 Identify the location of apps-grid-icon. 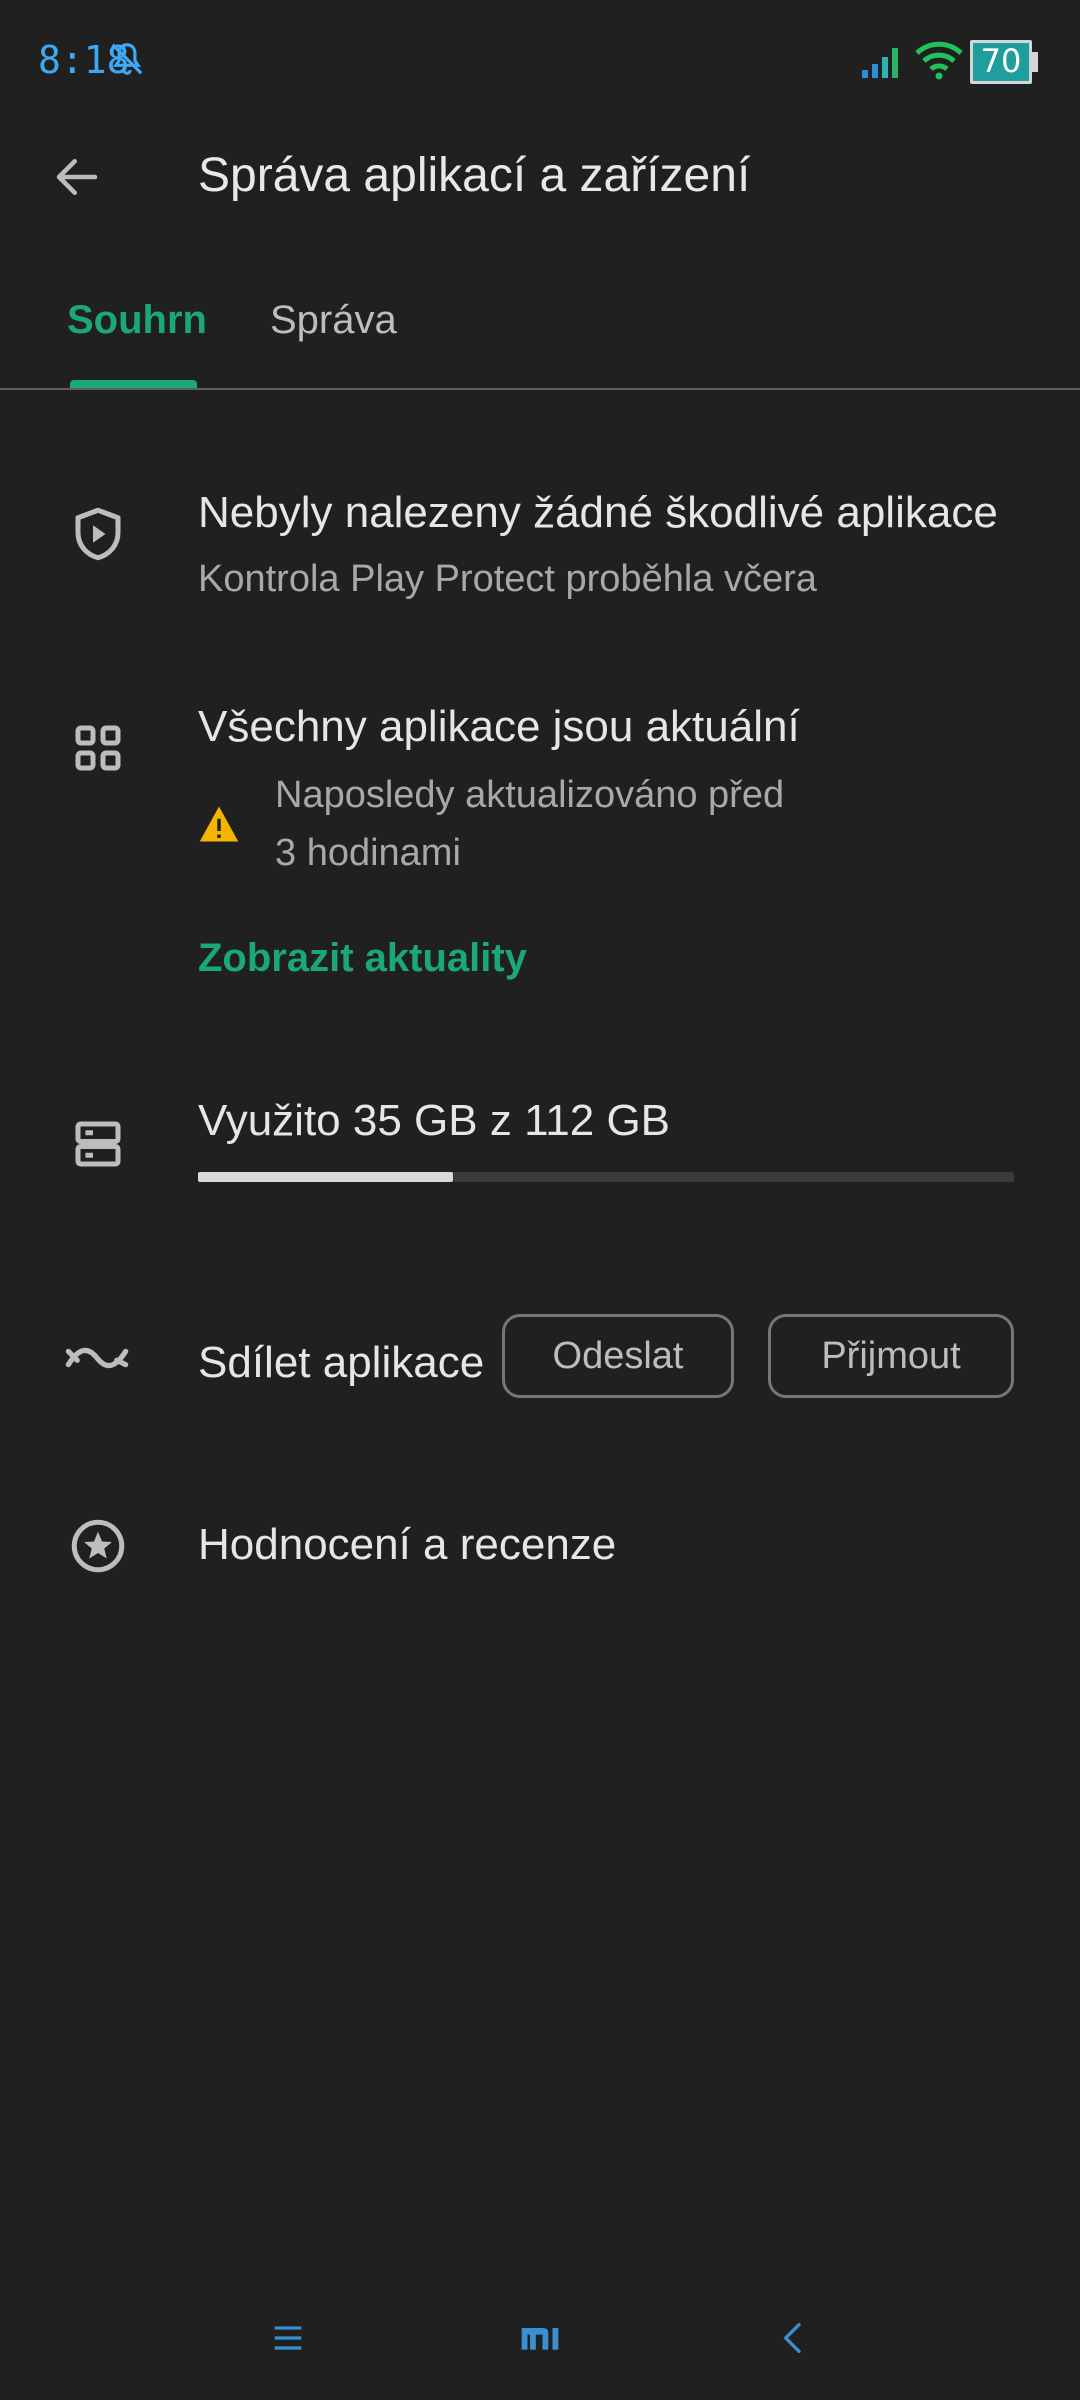
(98, 748).